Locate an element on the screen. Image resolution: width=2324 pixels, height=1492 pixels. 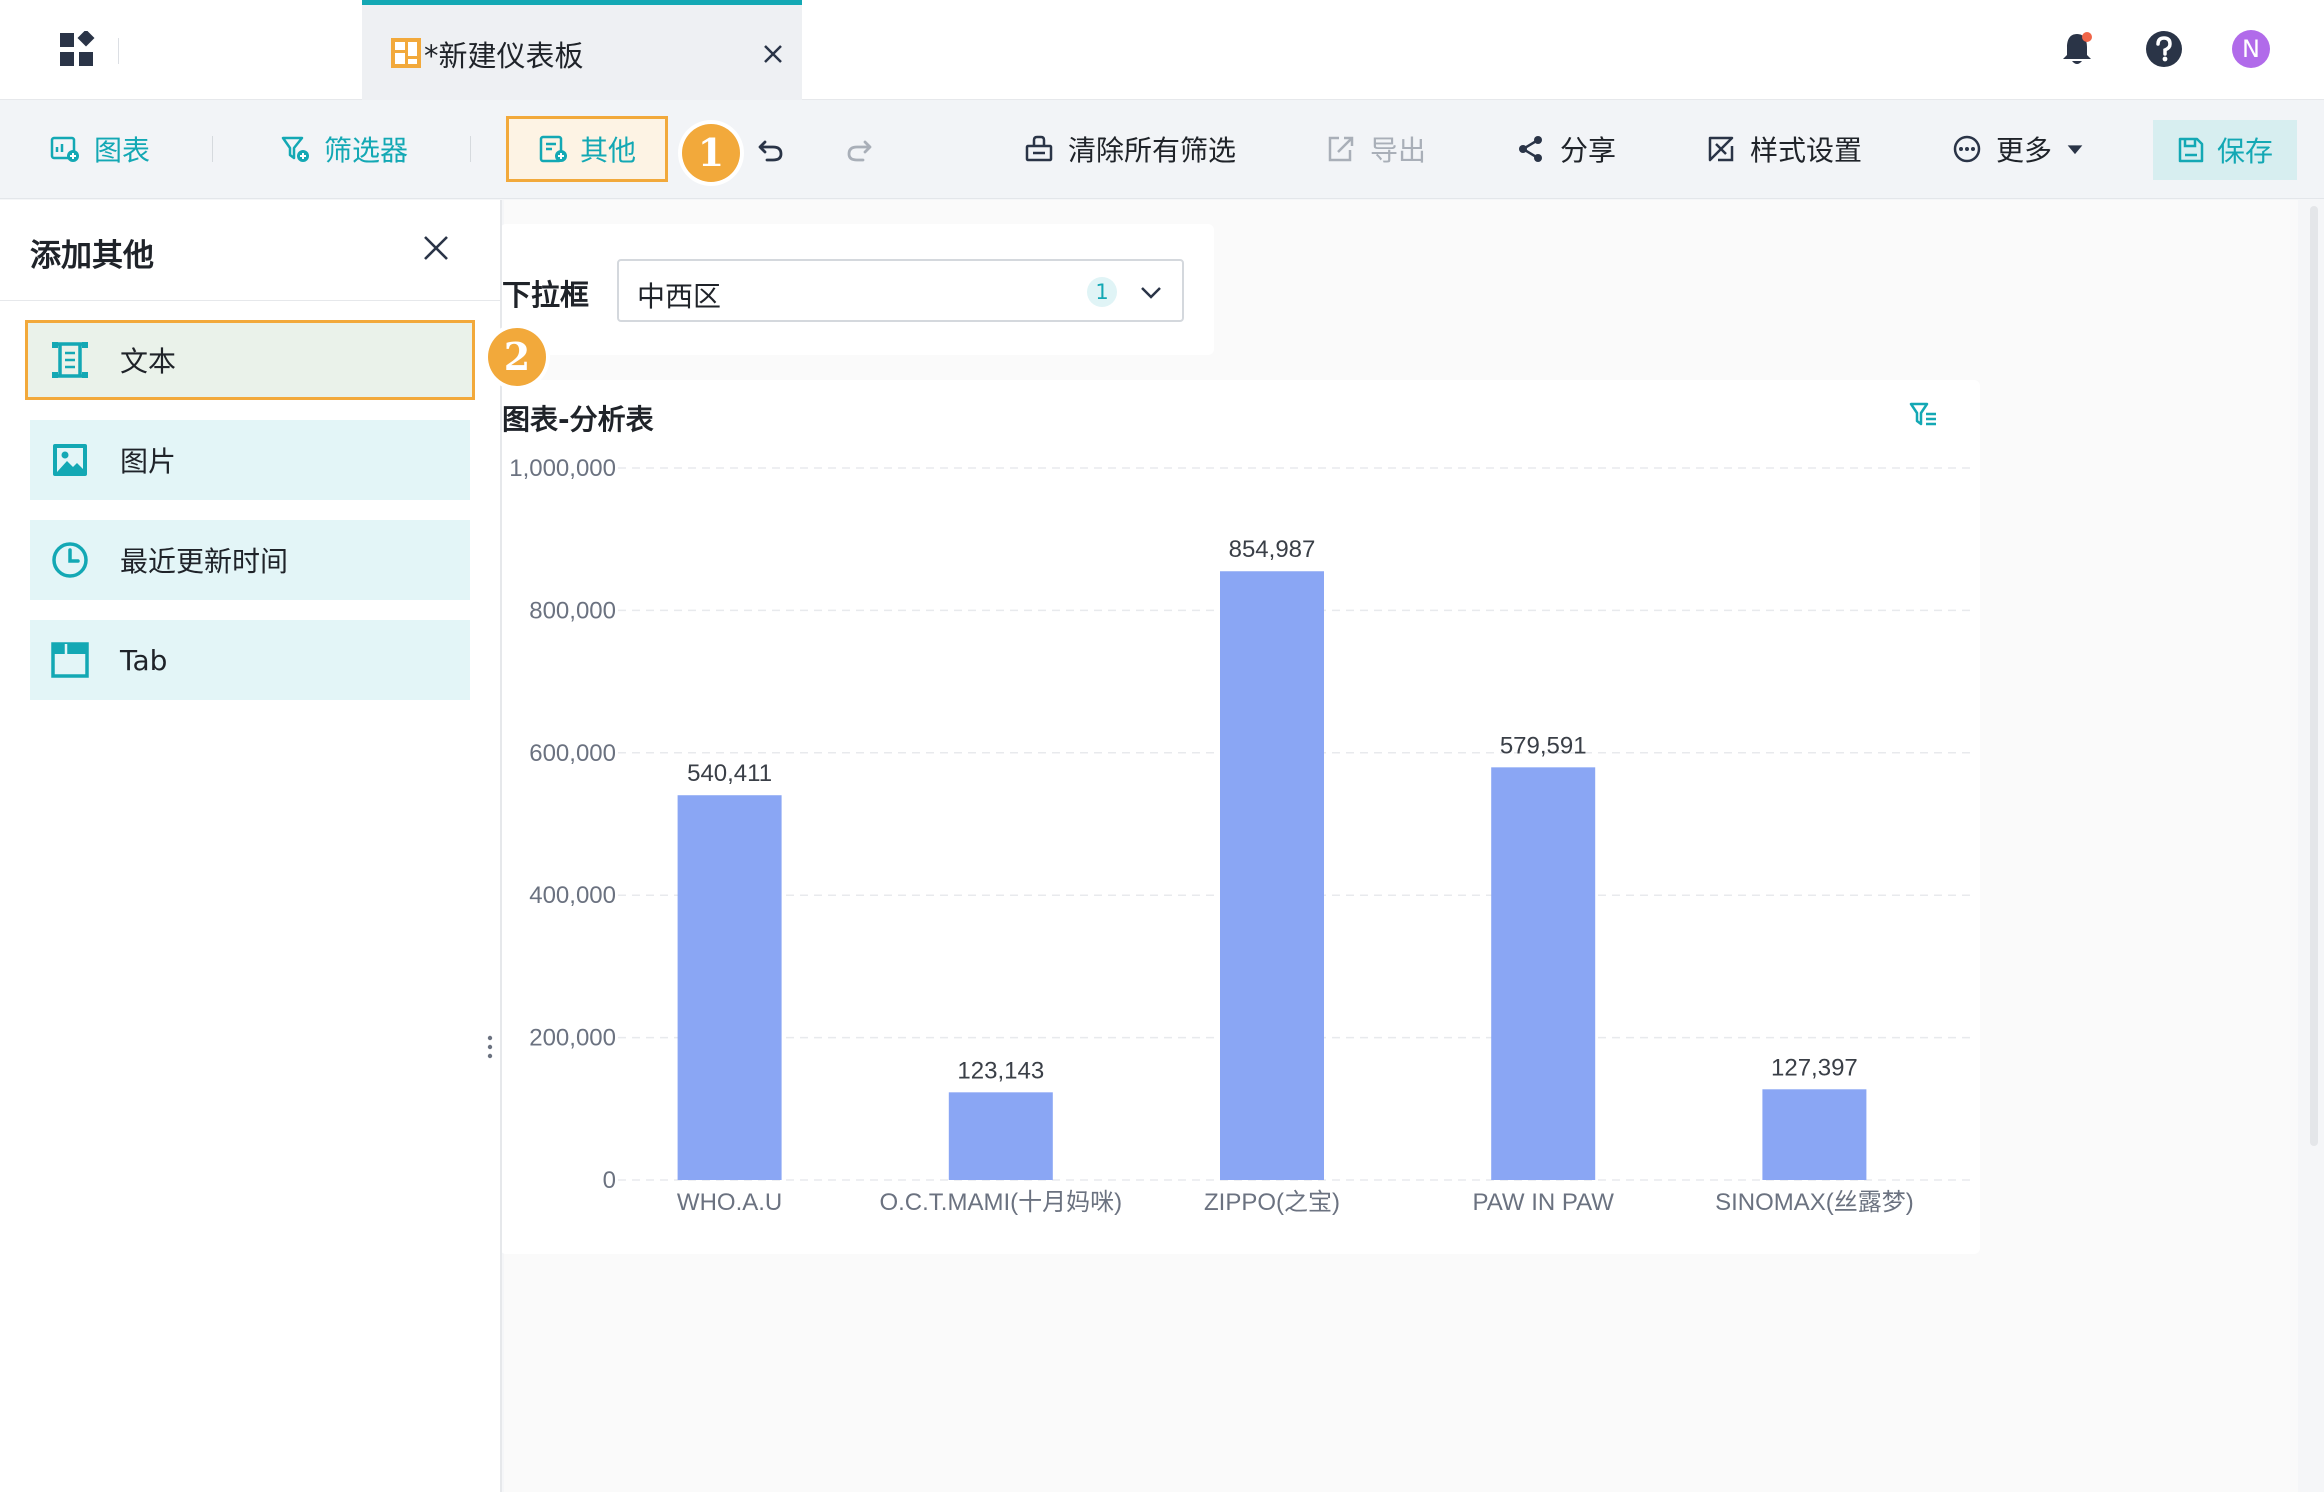
panel-item-last-updated: 最近更新时间 is located at coordinates (250, 560).